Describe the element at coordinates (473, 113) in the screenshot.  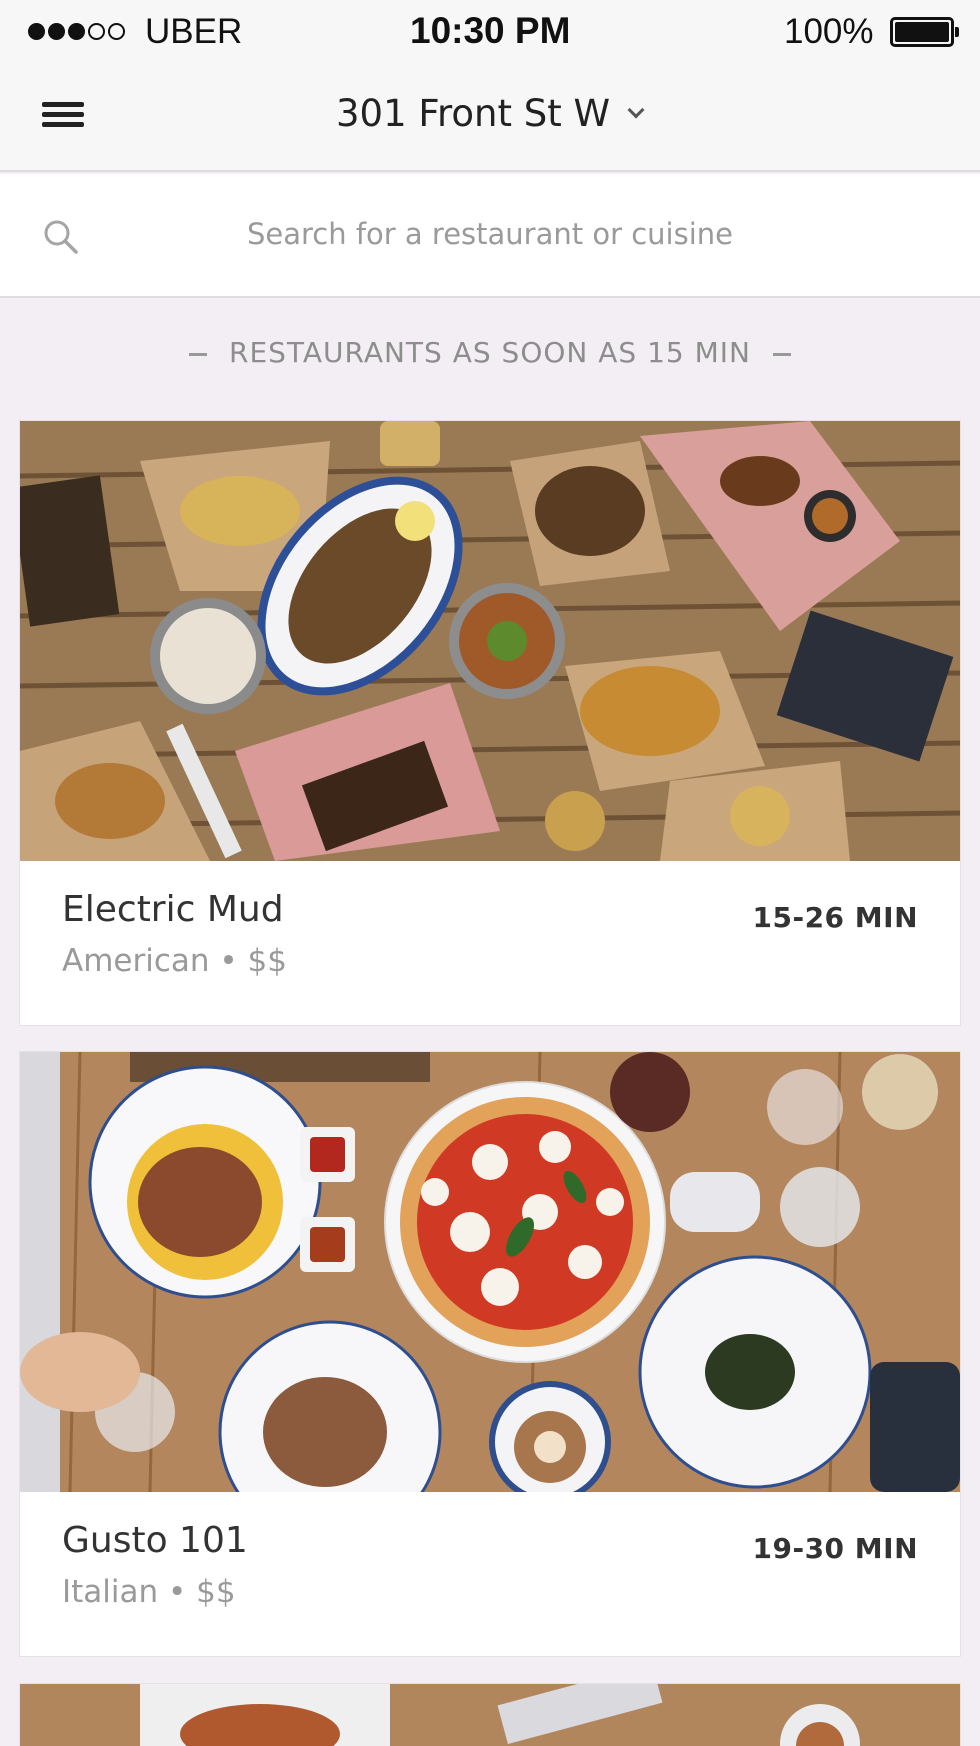
I see `location-label: 301 Front St W` at that location.